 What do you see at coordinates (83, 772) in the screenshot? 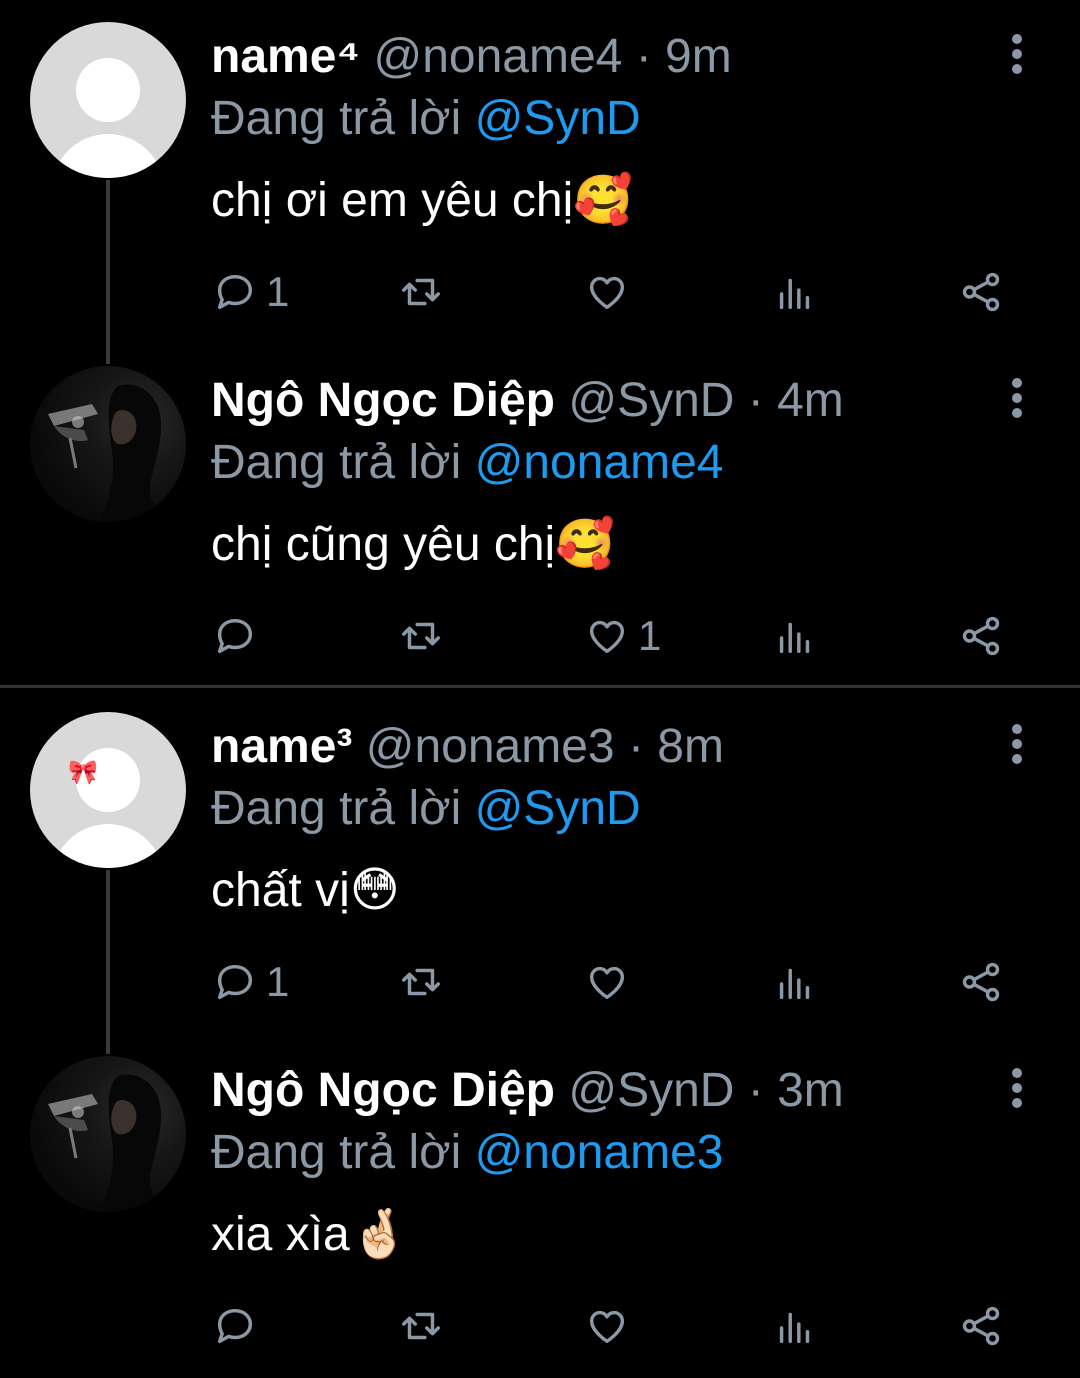
I see `bow-emoji: 🎀` at bounding box center [83, 772].